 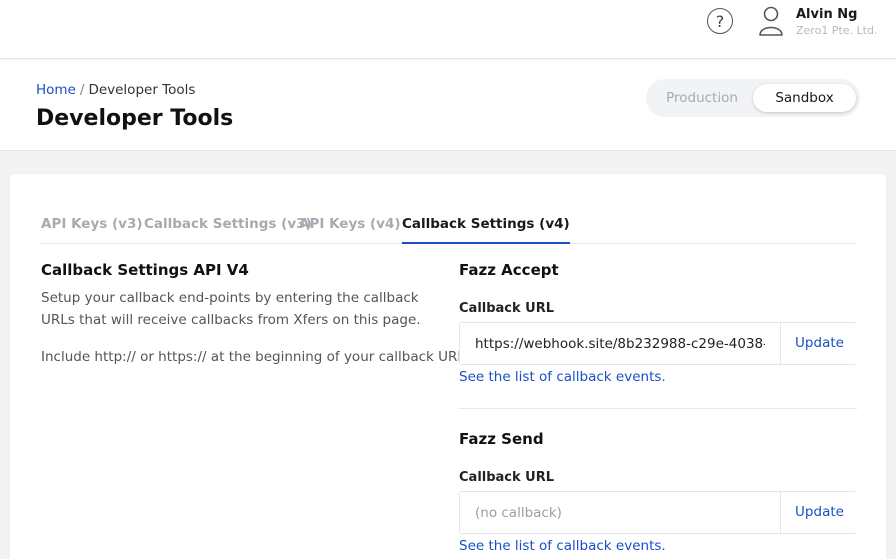 What do you see at coordinates (702, 98) in the screenshot?
I see `env-production-button: Production` at bounding box center [702, 98].